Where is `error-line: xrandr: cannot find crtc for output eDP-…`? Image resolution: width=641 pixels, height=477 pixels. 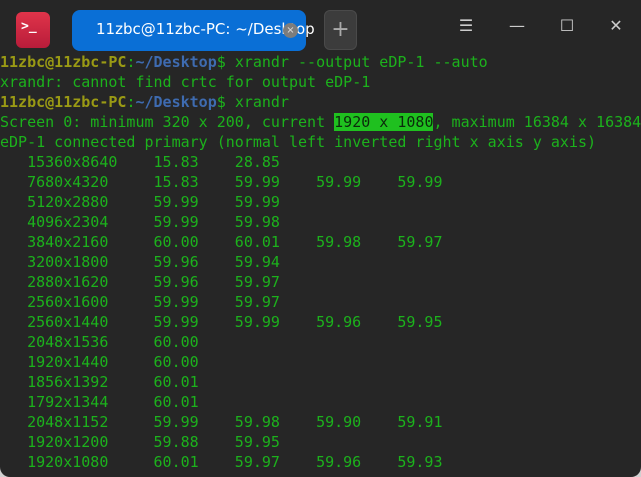 error-line: xrandr: cannot find crtc for output eDP-… is located at coordinates (185, 82).